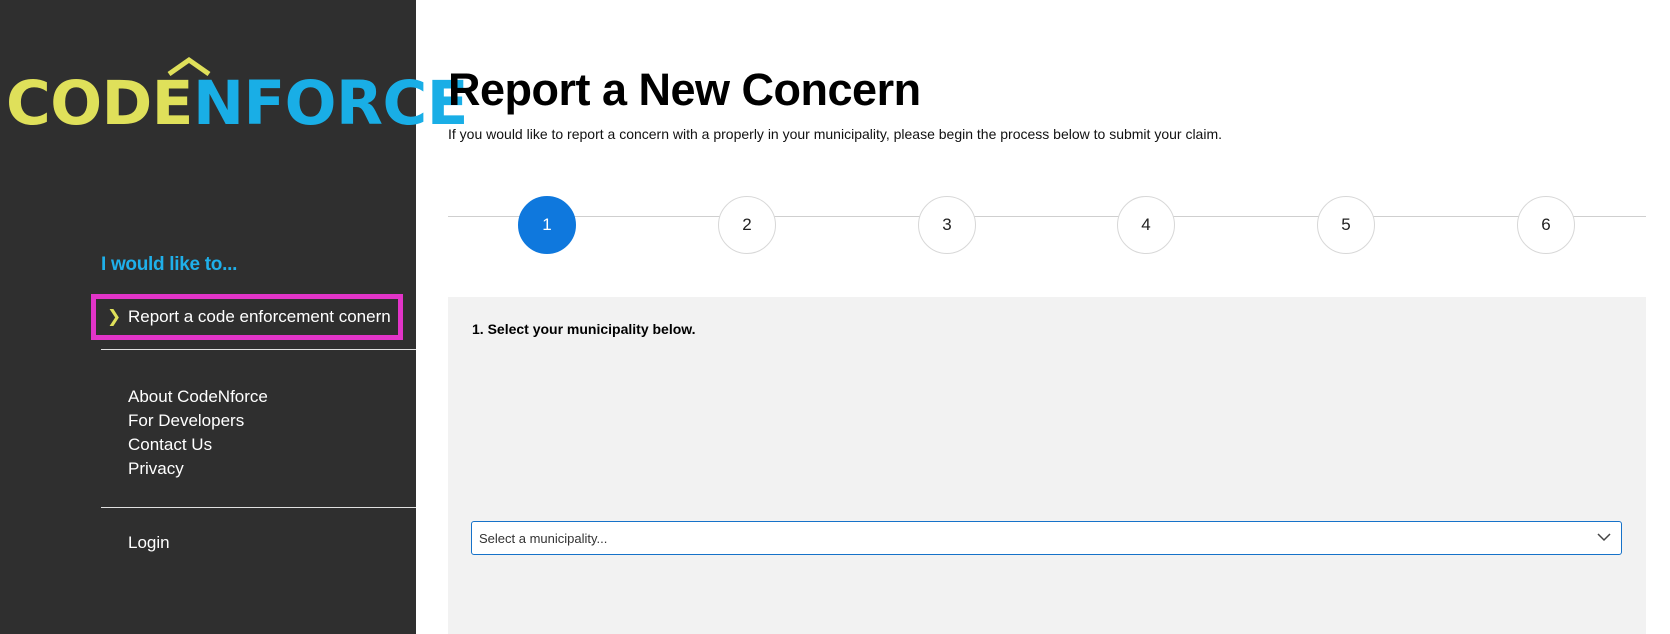 This screenshot has width=1670, height=634. Describe the element at coordinates (259, 316) in the screenshot. I see `sidebar-item-label: Report a code enforcement conern` at that location.